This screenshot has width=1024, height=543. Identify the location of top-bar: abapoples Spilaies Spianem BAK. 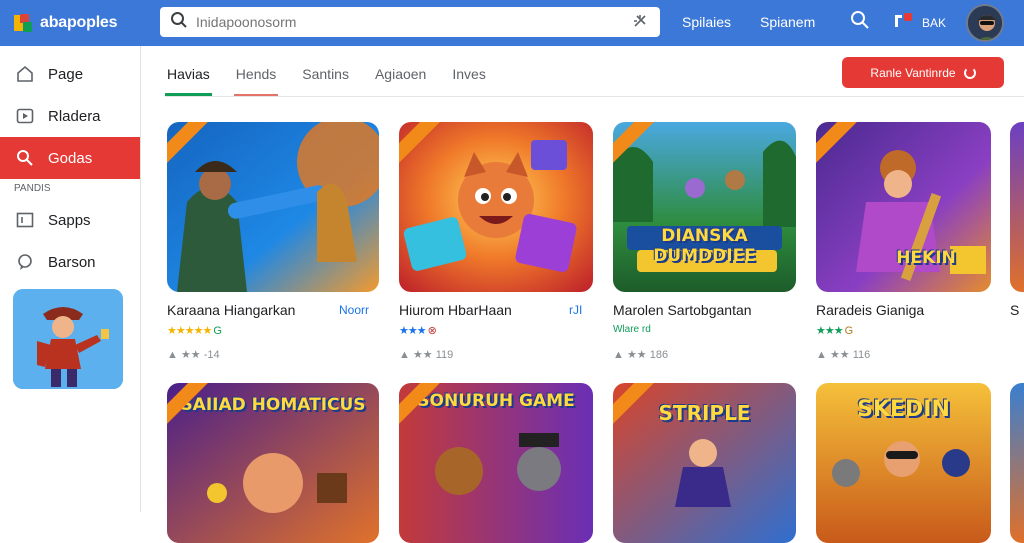
(512, 23).